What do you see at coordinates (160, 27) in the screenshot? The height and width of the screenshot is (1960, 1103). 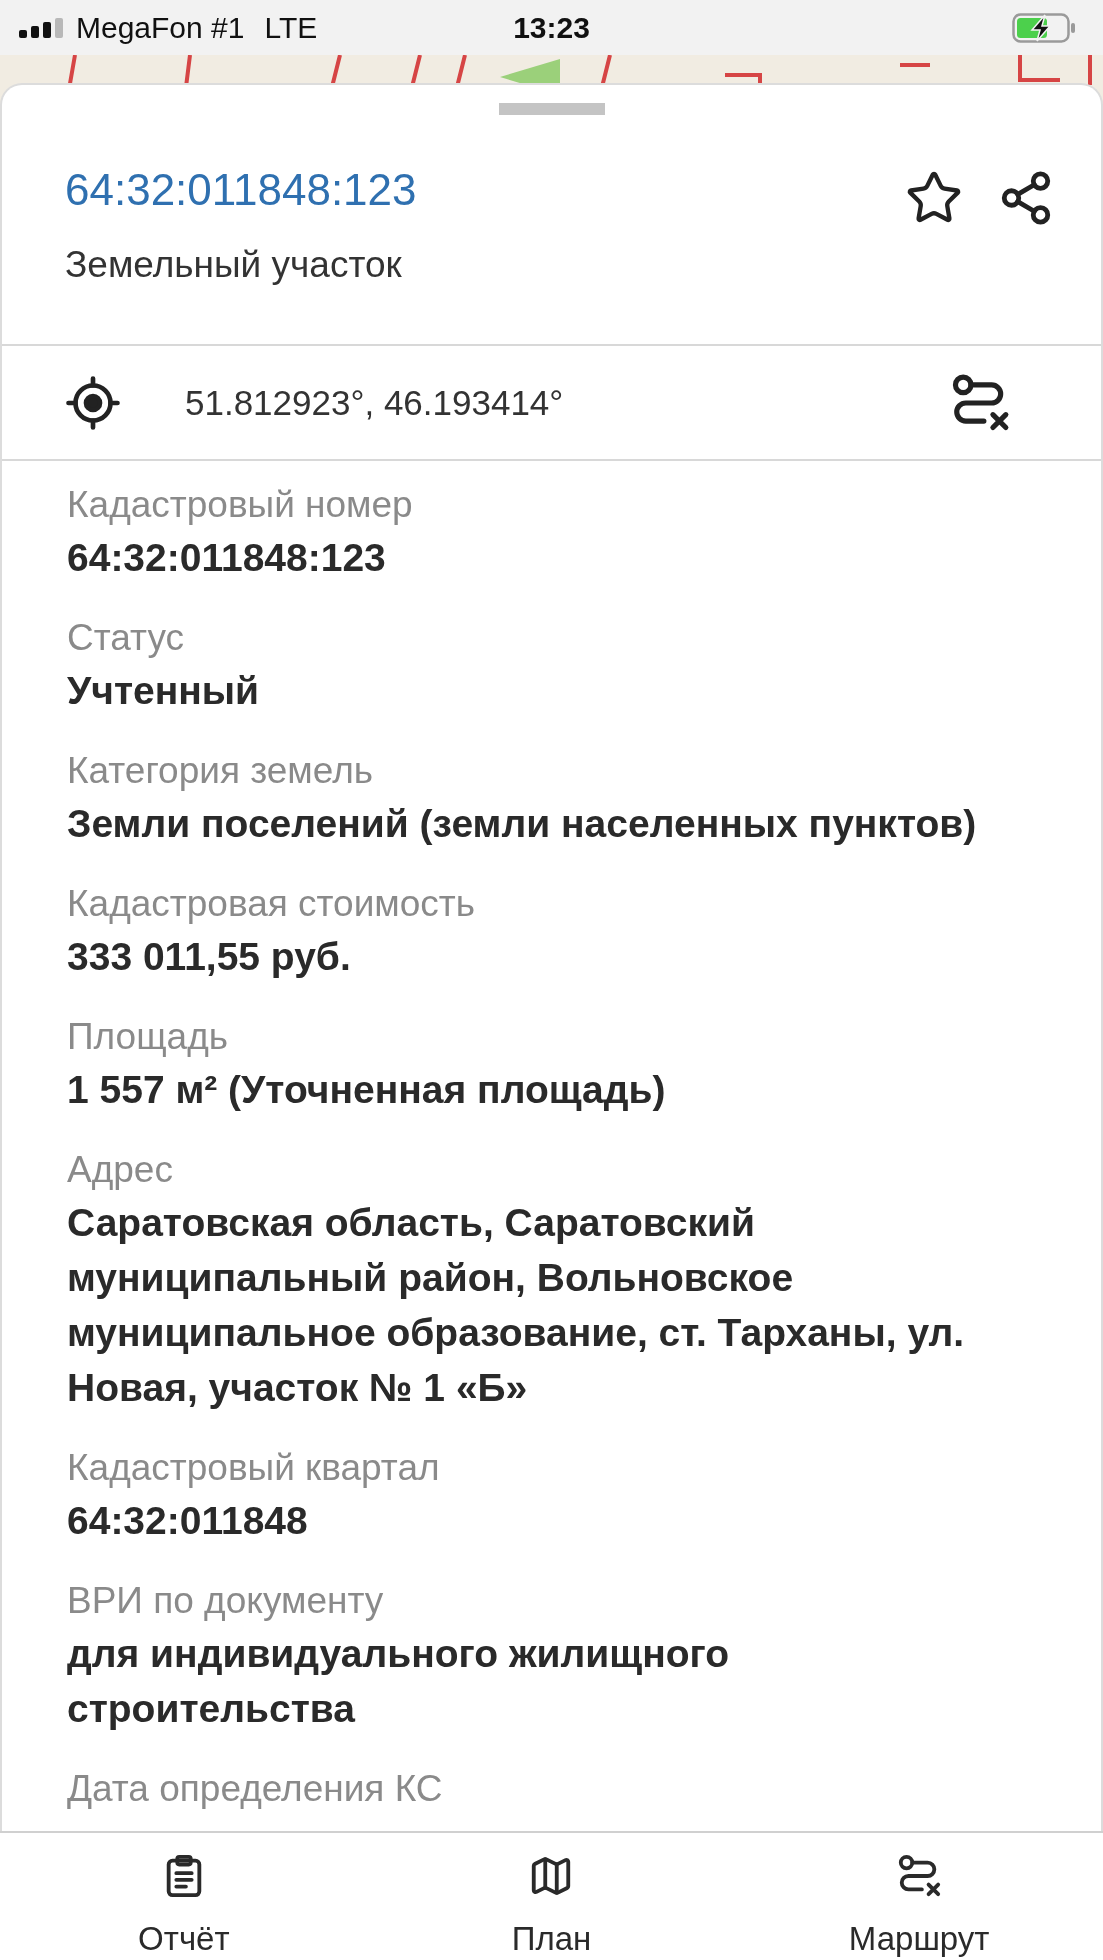 I see `carrier-name: MegaFon #1` at bounding box center [160, 27].